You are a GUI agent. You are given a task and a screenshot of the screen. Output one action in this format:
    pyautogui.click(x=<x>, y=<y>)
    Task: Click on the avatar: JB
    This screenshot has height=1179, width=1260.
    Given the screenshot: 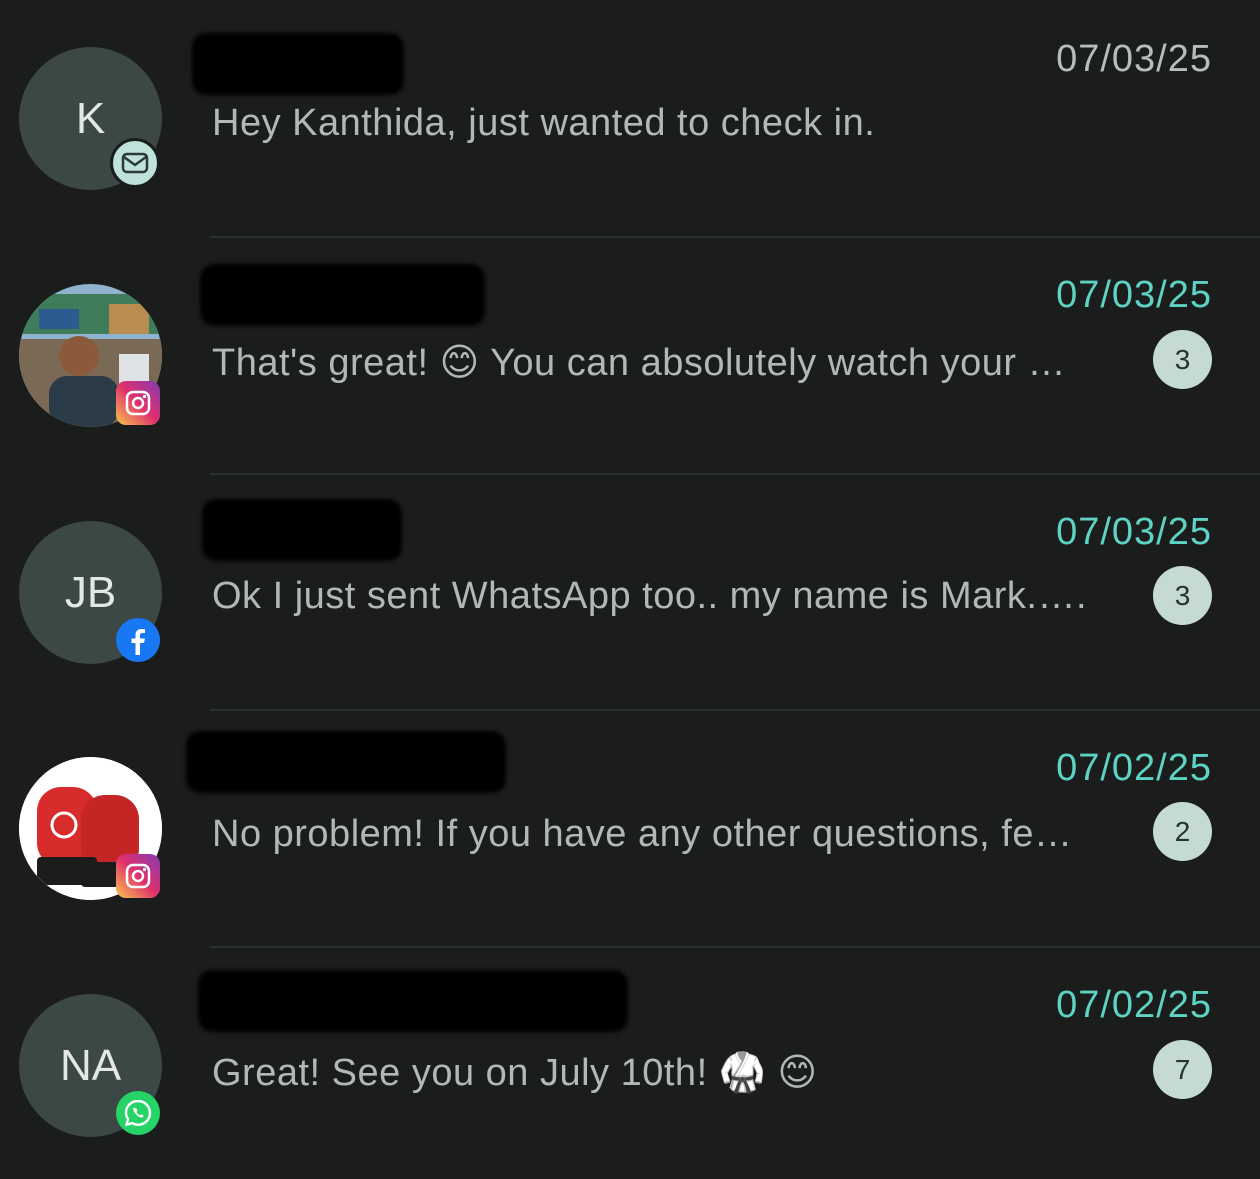 What is the action you would take?
    pyautogui.click(x=90, y=592)
    